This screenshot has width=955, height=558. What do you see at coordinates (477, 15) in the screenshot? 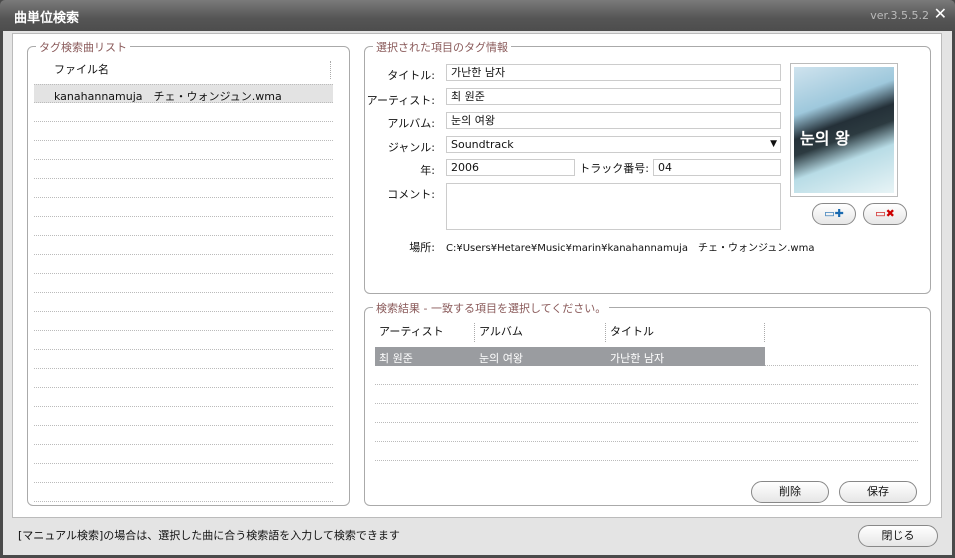
I see `title-bar: 曲単位検索 ver.3.5.5.2 ✕` at bounding box center [477, 15].